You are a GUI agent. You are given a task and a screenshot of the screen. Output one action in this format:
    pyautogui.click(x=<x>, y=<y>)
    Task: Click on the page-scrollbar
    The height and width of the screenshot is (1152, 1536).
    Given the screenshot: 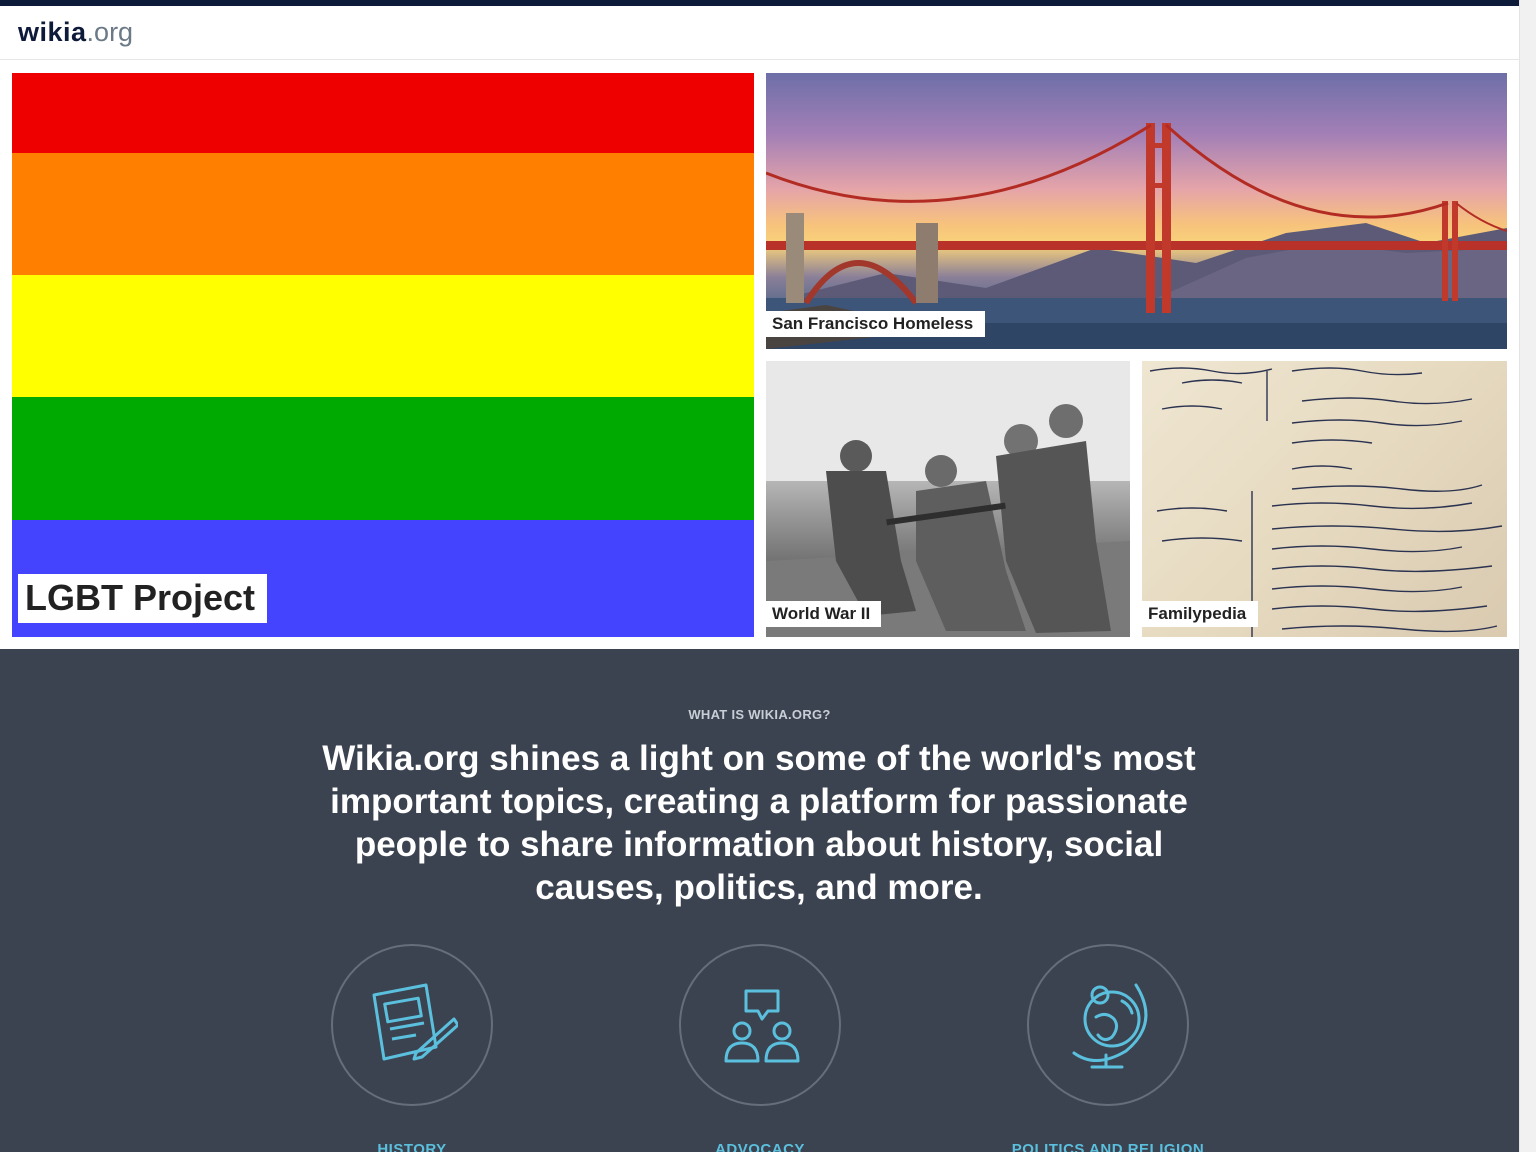 What is the action you would take?
    pyautogui.click(x=1527, y=576)
    